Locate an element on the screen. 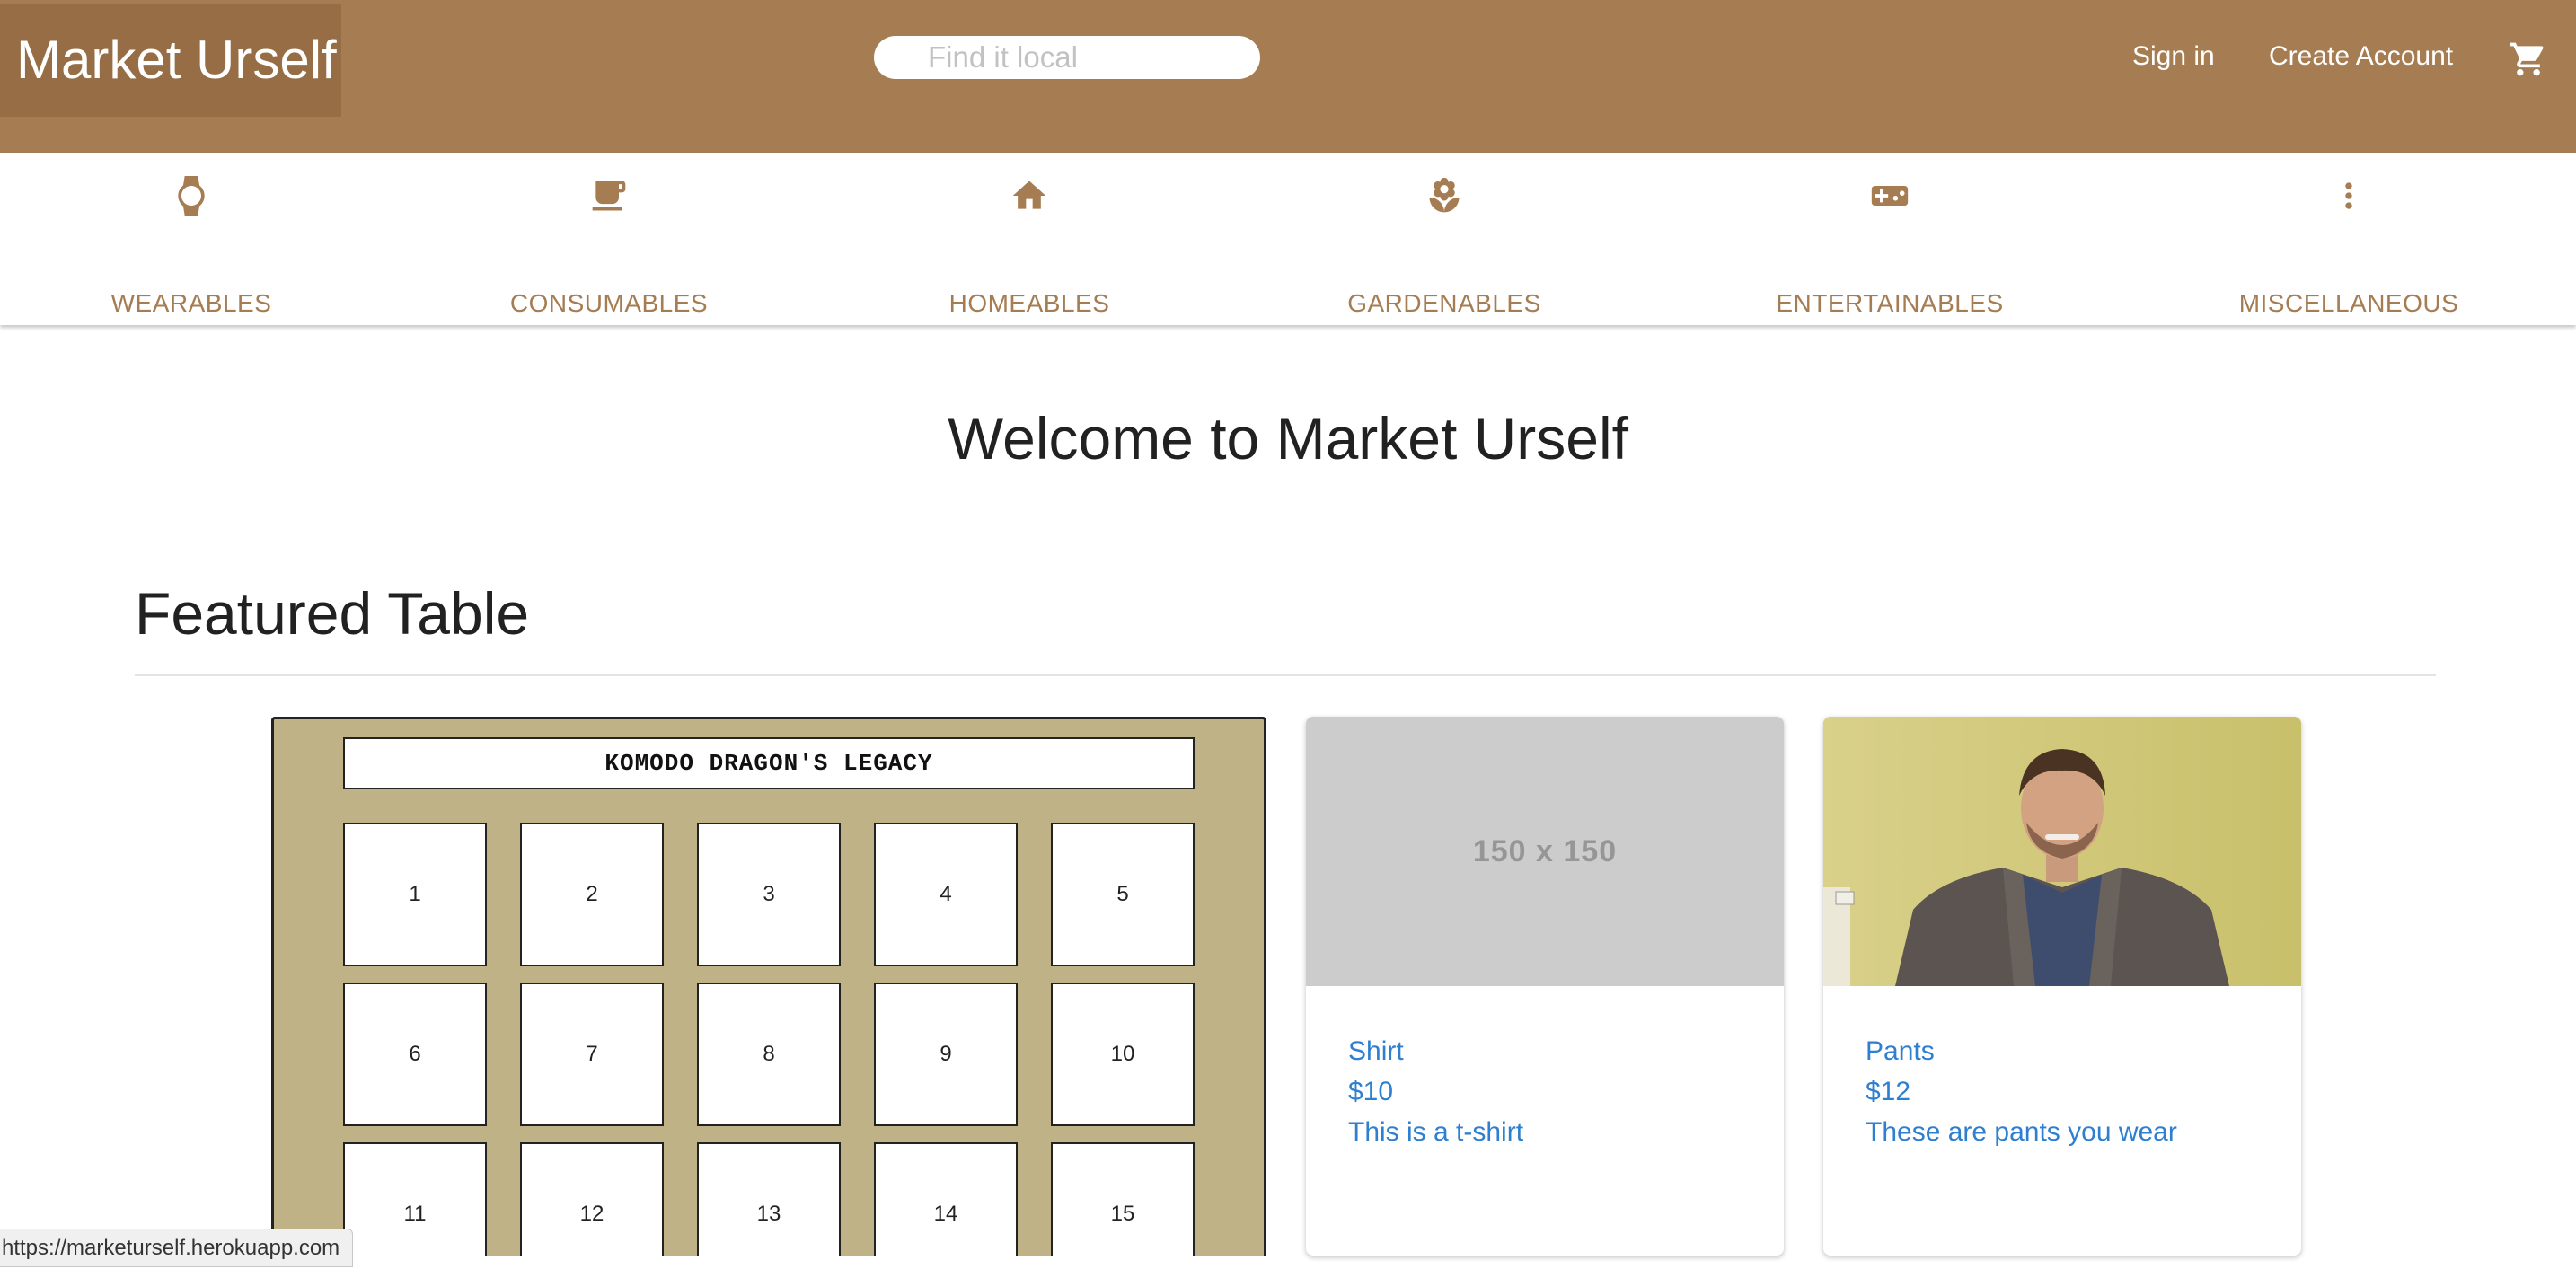  category-label: HOMEABLES is located at coordinates (1029, 303).